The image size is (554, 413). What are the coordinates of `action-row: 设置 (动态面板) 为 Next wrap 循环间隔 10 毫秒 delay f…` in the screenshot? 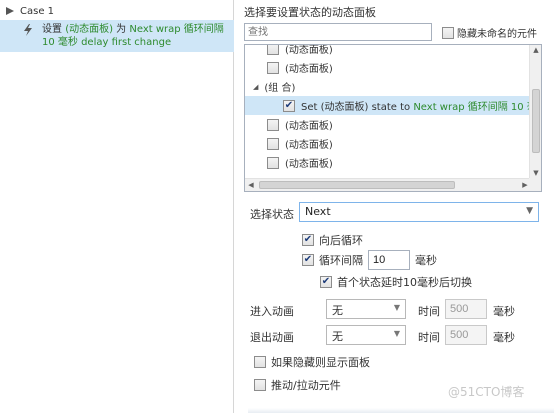 It's located at (117, 36).